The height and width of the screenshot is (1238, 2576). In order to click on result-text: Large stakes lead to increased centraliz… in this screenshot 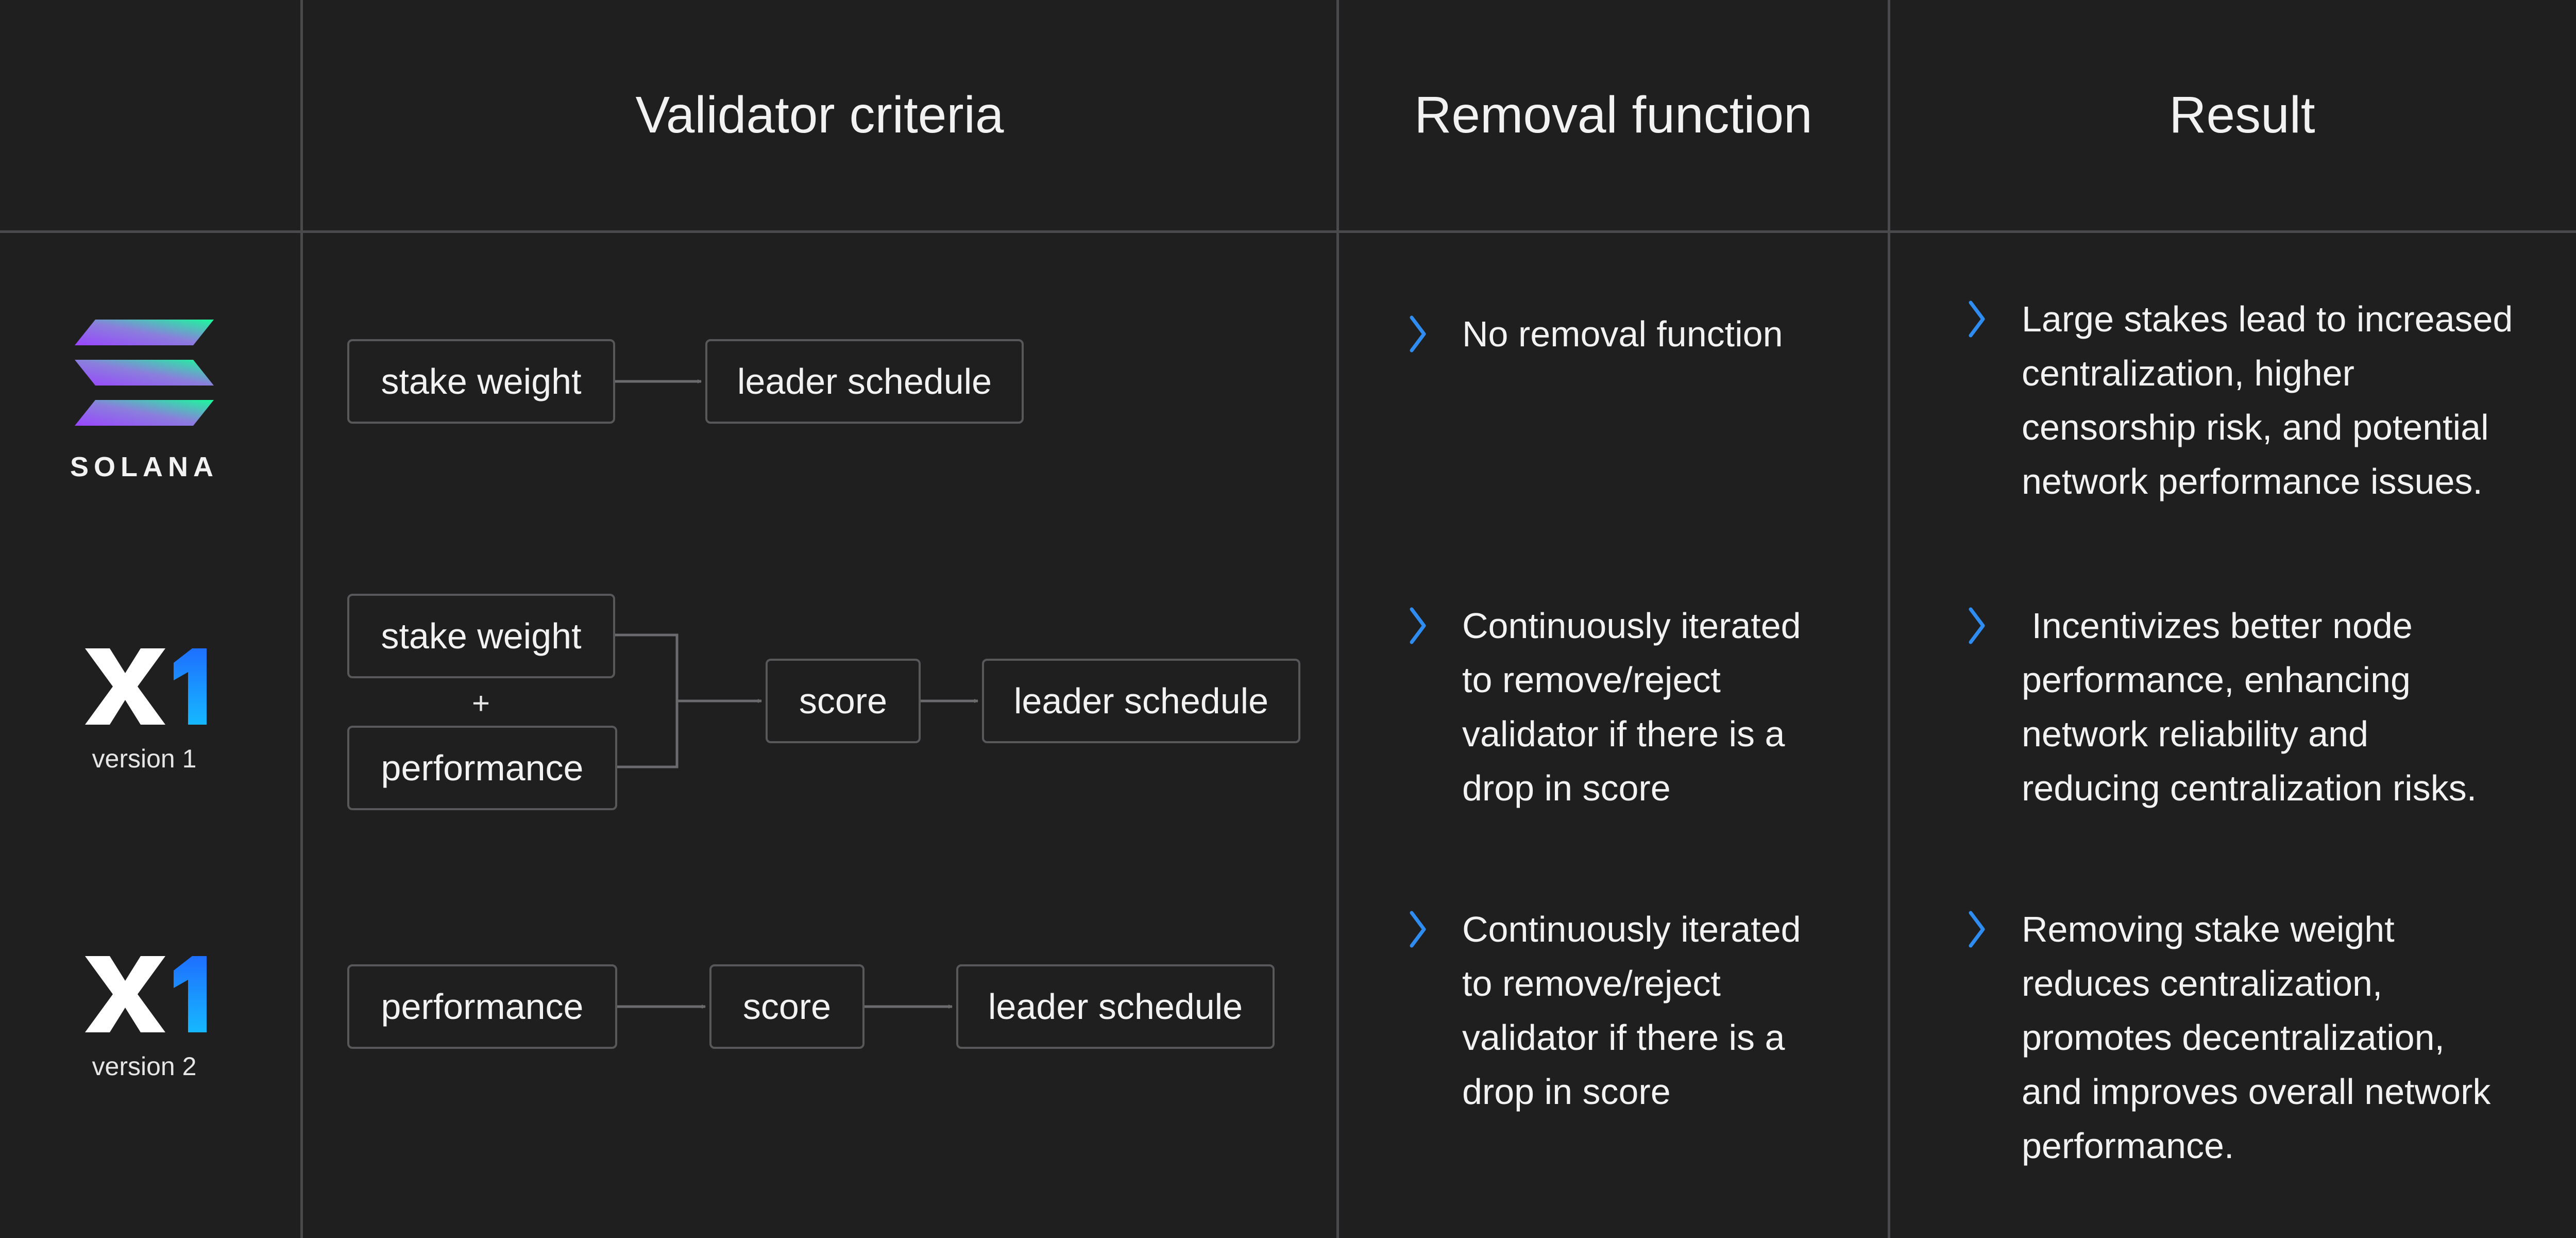, I will do `click(2267, 400)`.